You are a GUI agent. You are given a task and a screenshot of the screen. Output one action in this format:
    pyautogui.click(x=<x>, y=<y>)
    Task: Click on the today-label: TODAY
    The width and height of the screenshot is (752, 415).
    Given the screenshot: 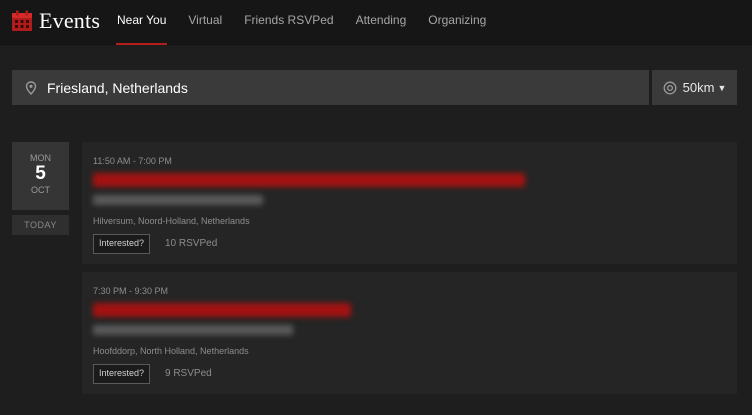 What is the action you would take?
    pyautogui.click(x=40, y=225)
    